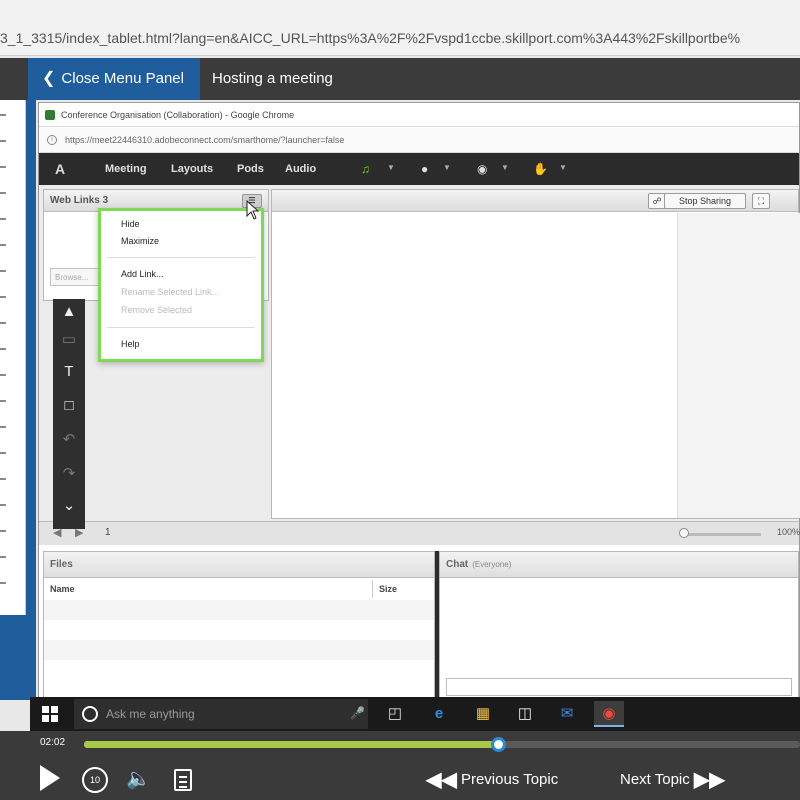 The height and width of the screenshot is (800, 800). What do you see at coordinates (525, 714) in the screenshot?
I see `store-icon: ◫` at bounding box center [525, 714].